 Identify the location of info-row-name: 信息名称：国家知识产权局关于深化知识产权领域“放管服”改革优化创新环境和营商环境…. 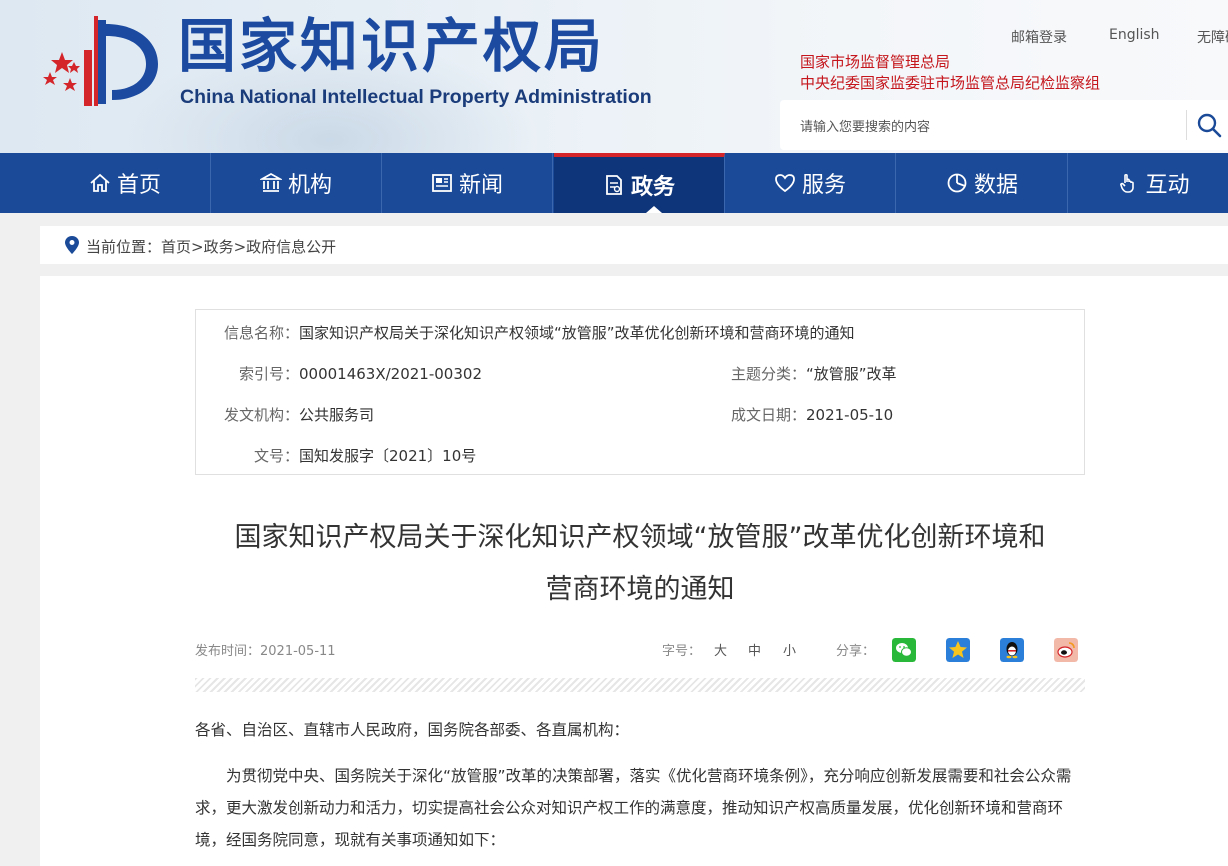
(525, 332).